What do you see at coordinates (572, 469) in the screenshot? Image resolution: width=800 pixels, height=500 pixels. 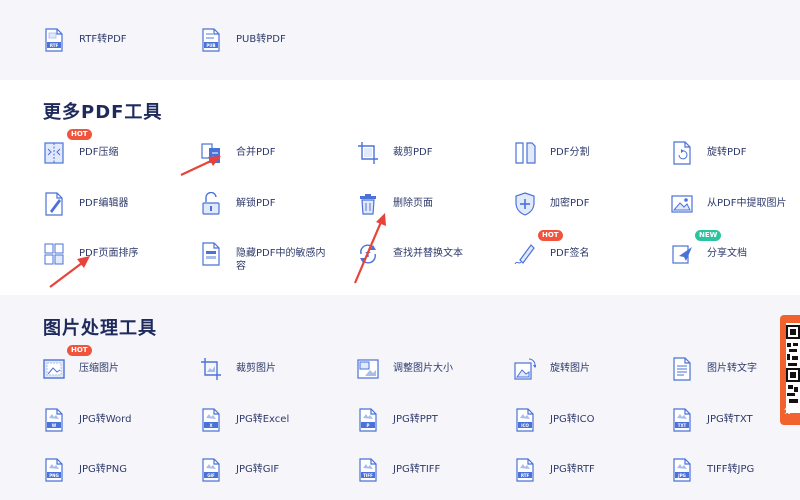 I see `tool-label: JPG转RTF` at bounding box center [572, 469].